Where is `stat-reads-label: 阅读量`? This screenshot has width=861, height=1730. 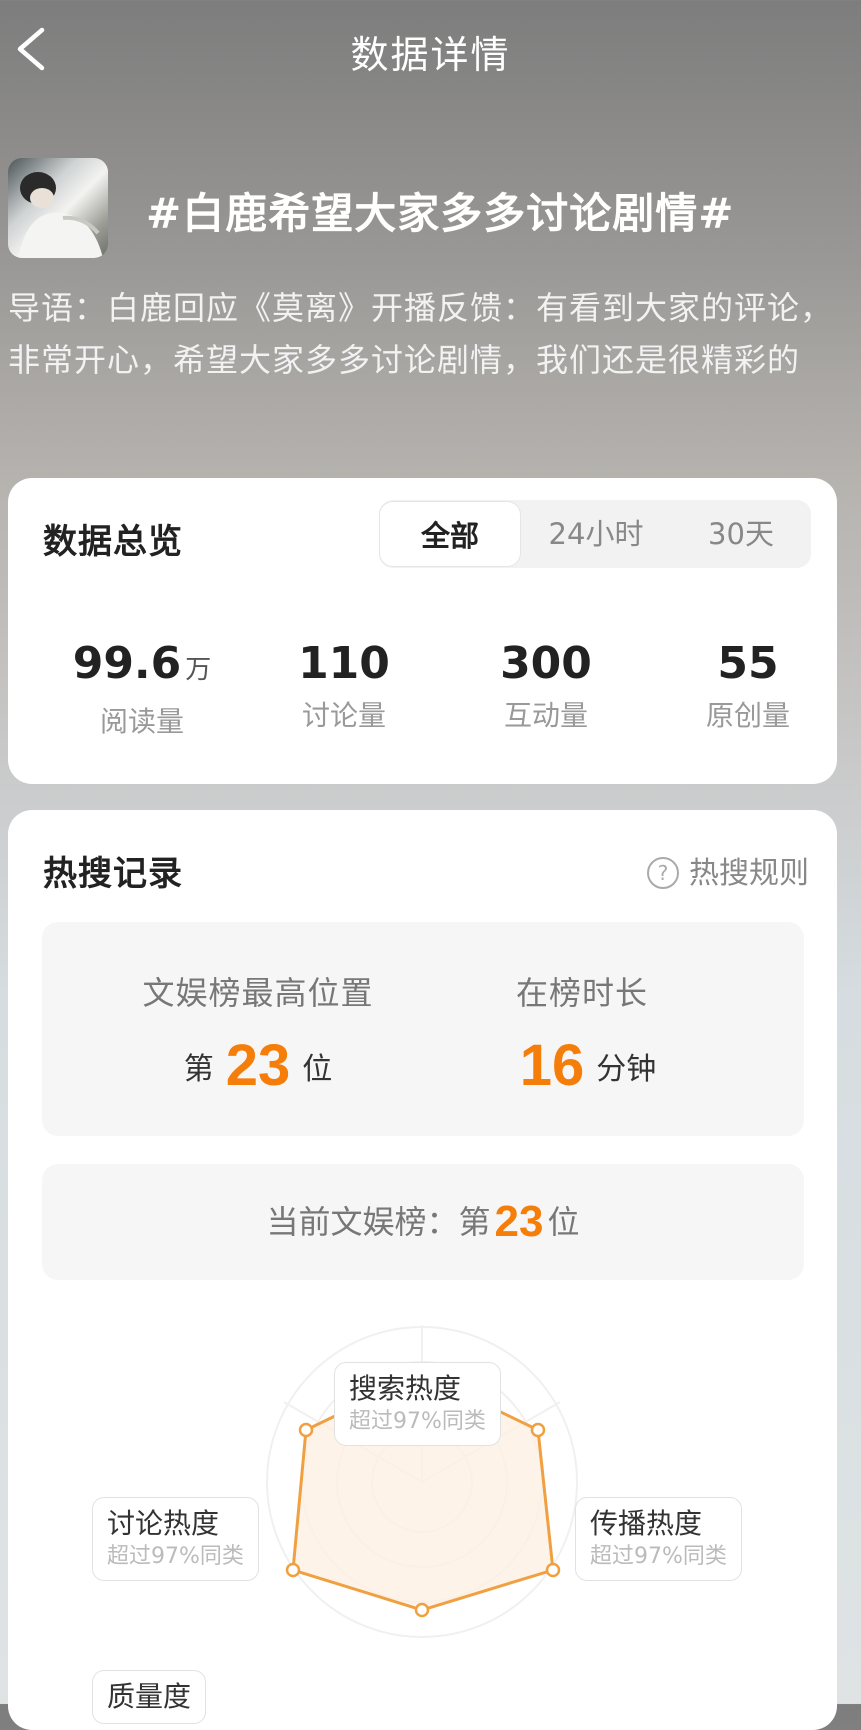
stat-reads-label: 阅读量 is located at coordinates (141, 721).